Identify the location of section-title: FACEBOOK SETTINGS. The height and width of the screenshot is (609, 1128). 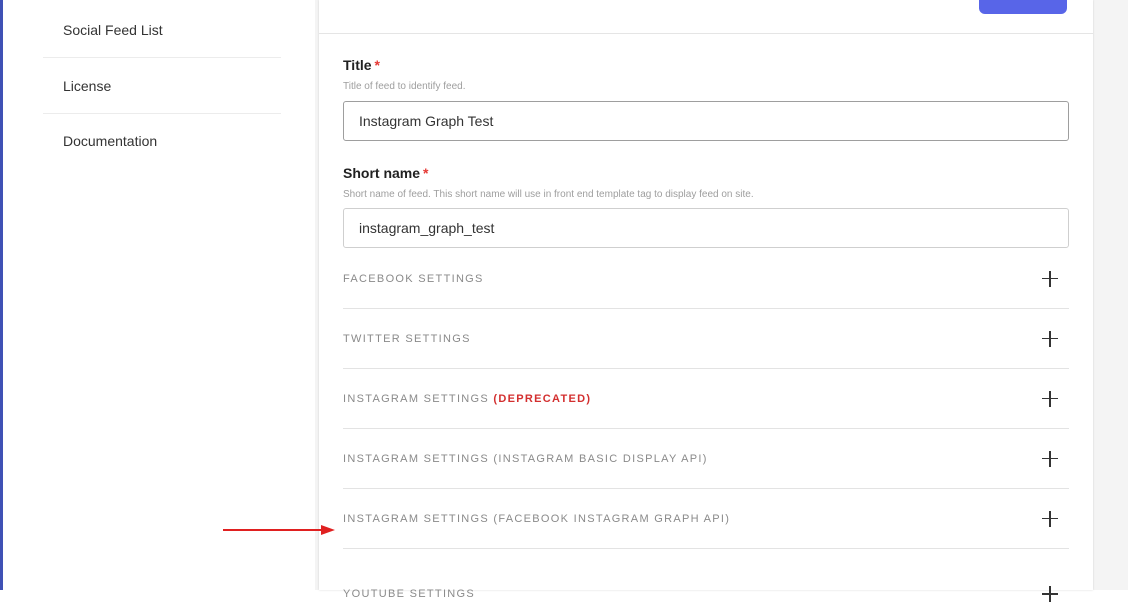
(413, 278).